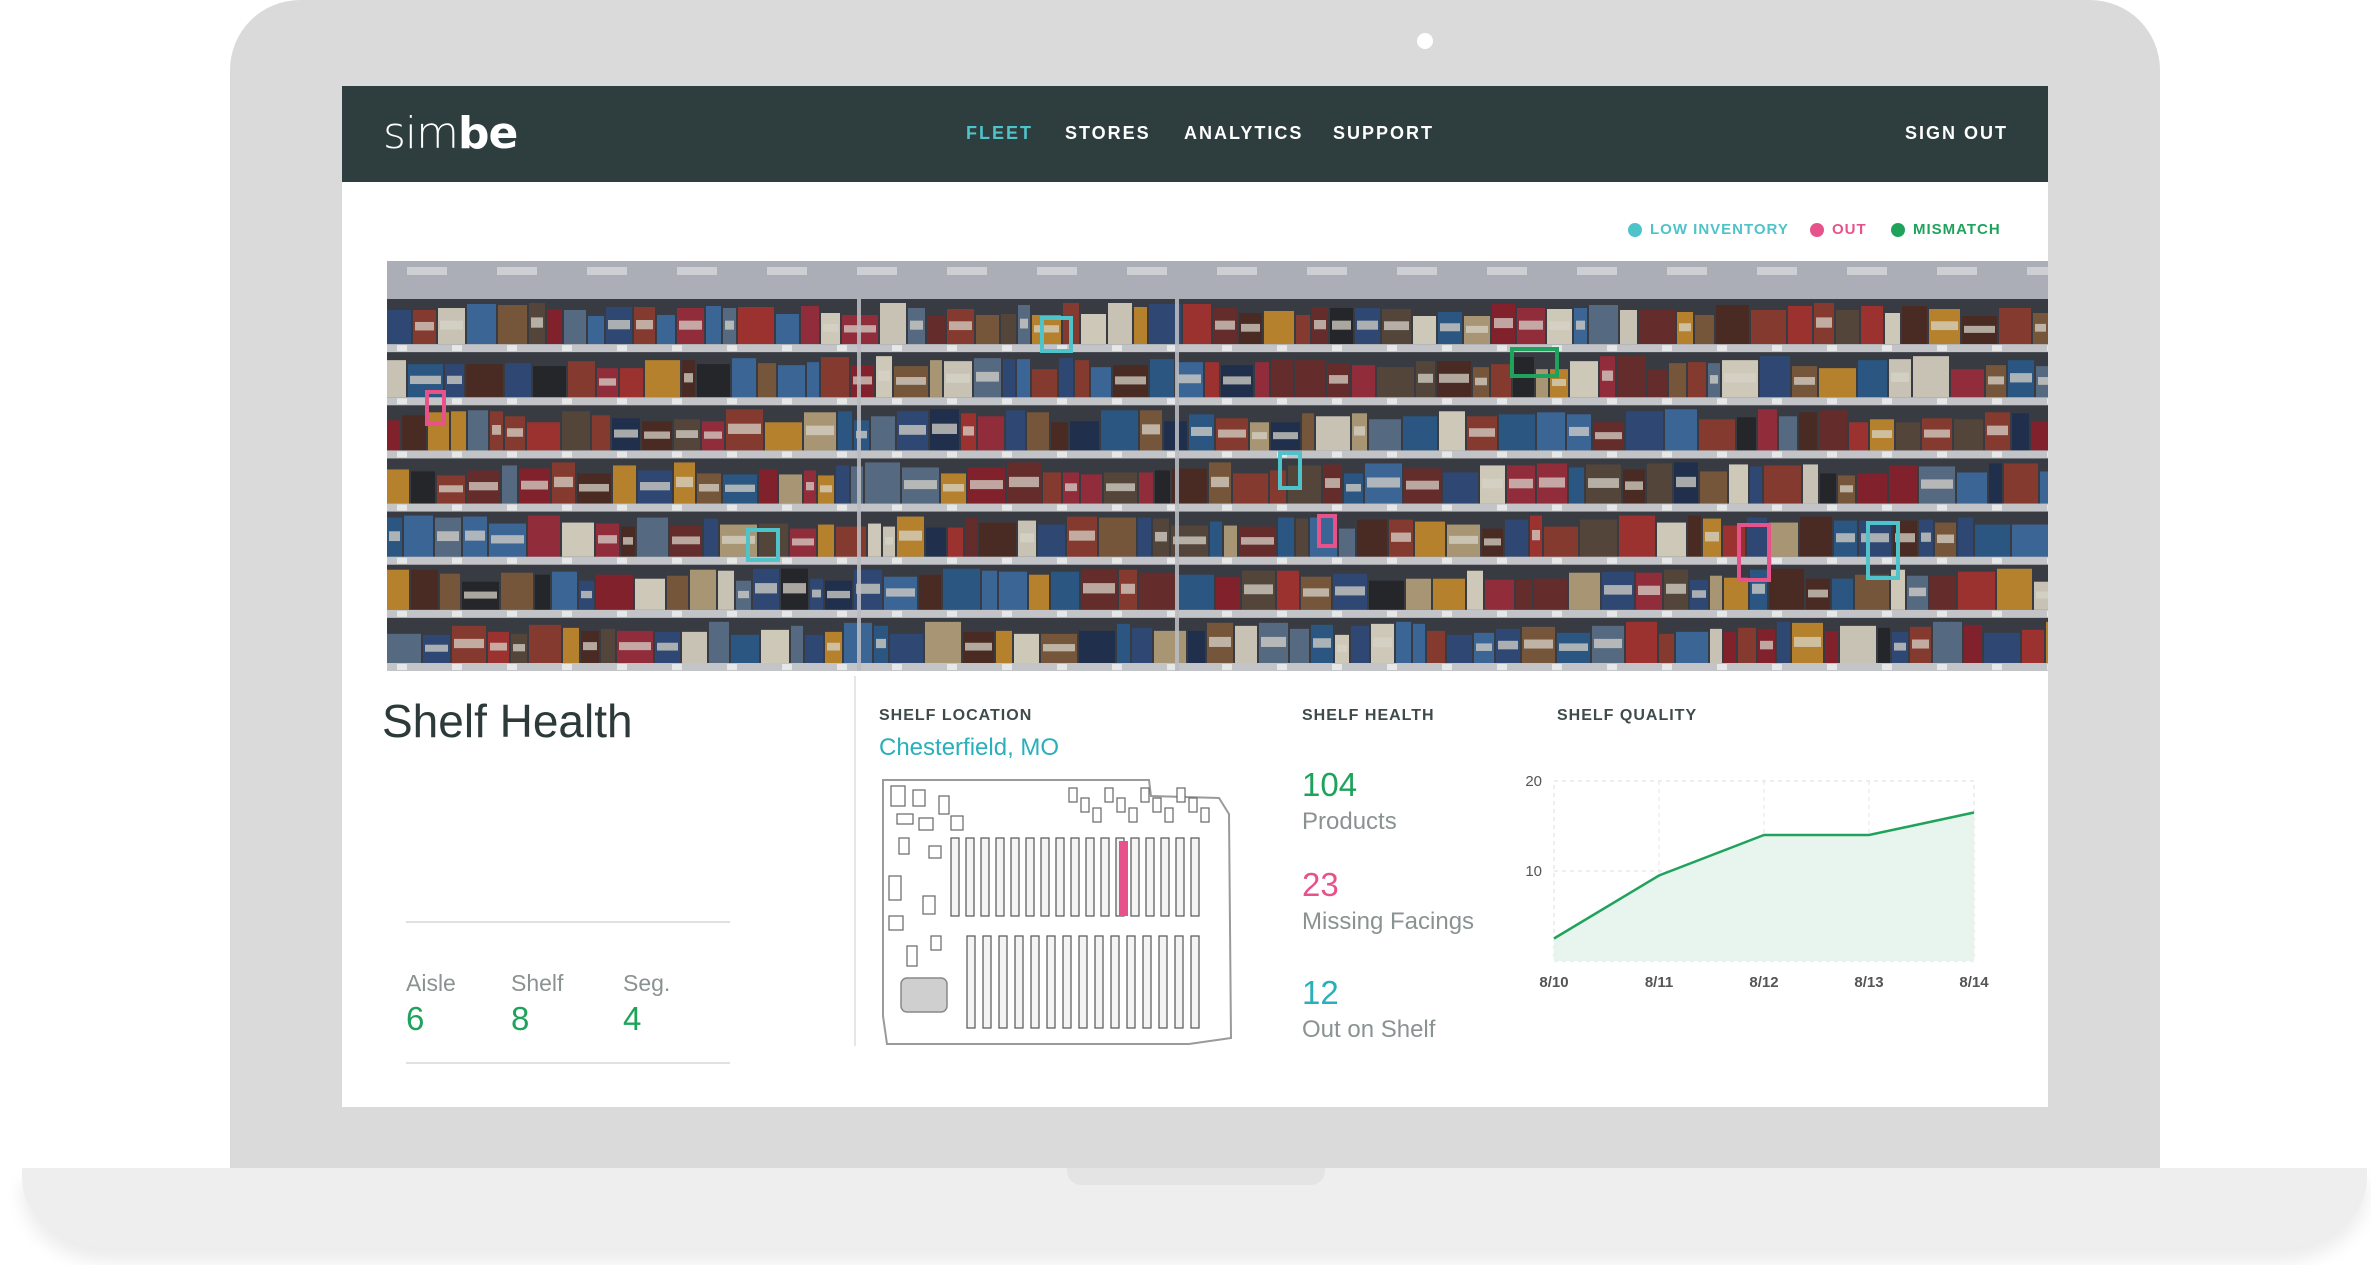  What do you see at coordinates (1898, 229) in the screenshot?
I see `mismatch-dot-icon` at bounding box center [1898, 229].